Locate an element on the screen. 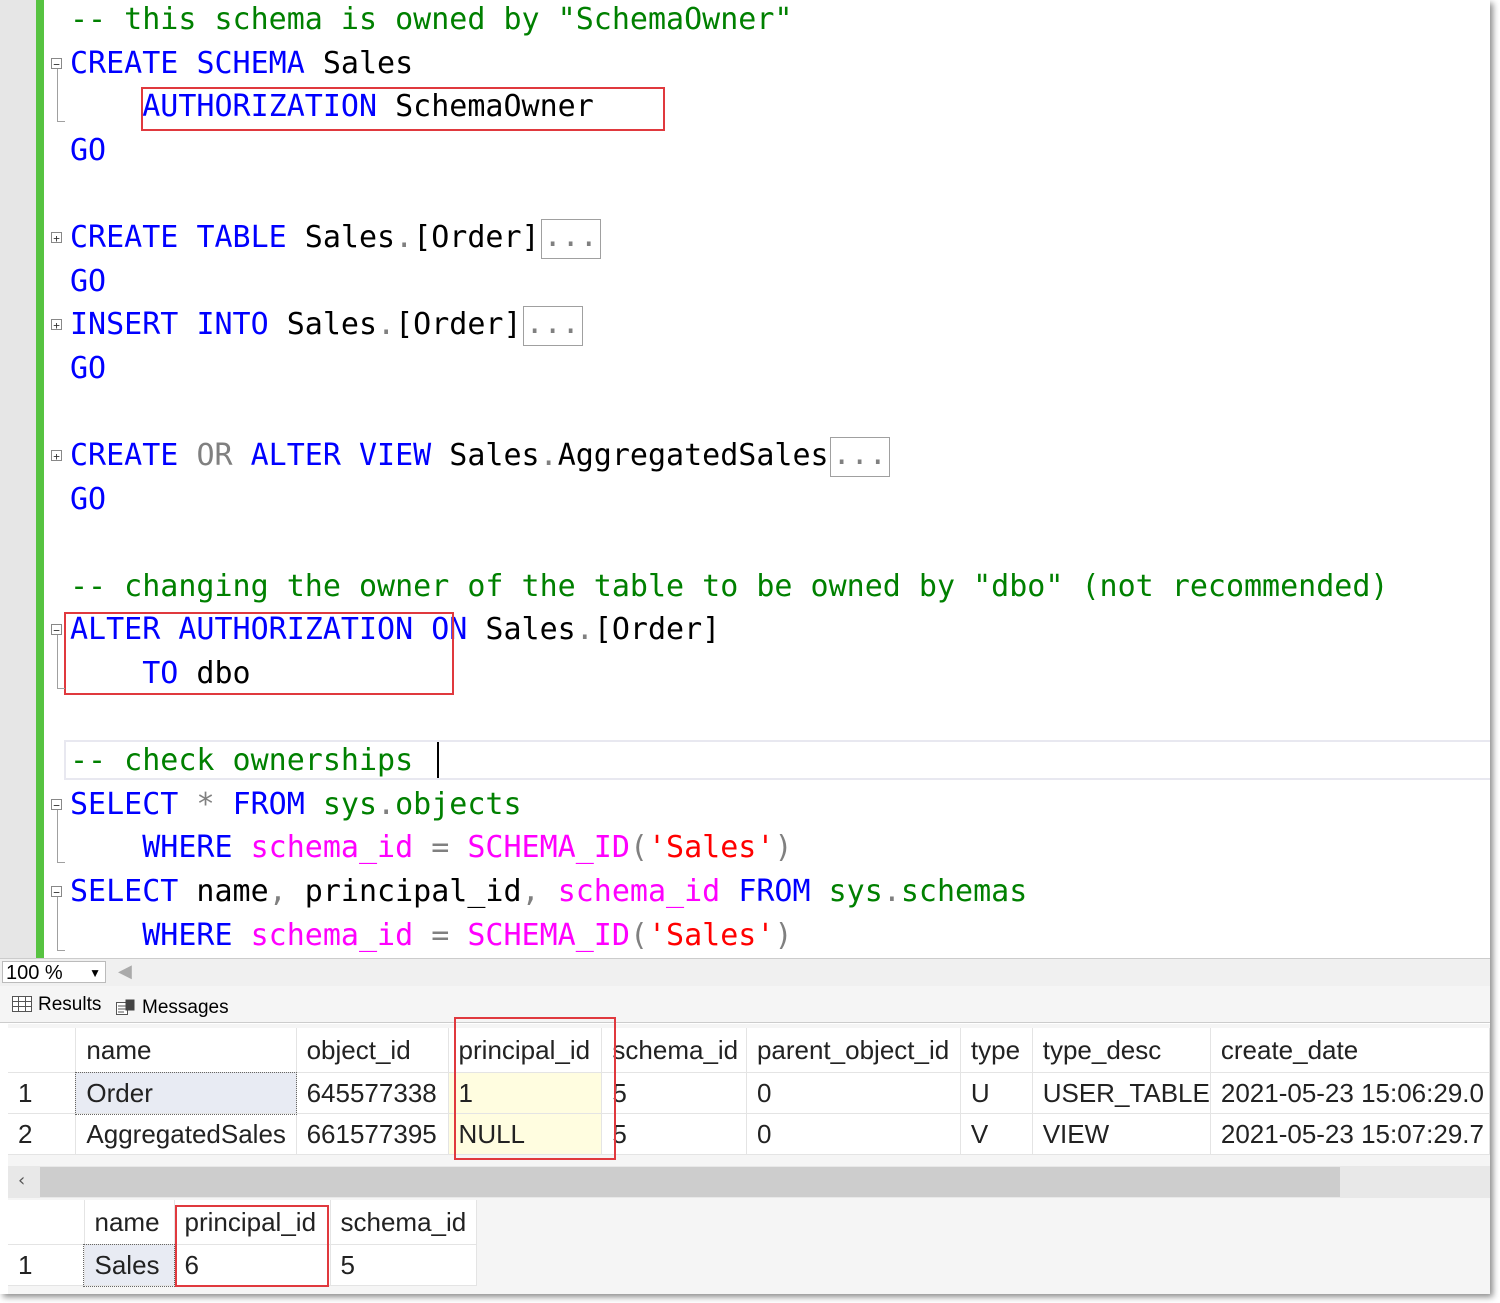  table-cell: NULL is located at coordinates (525, 1134).